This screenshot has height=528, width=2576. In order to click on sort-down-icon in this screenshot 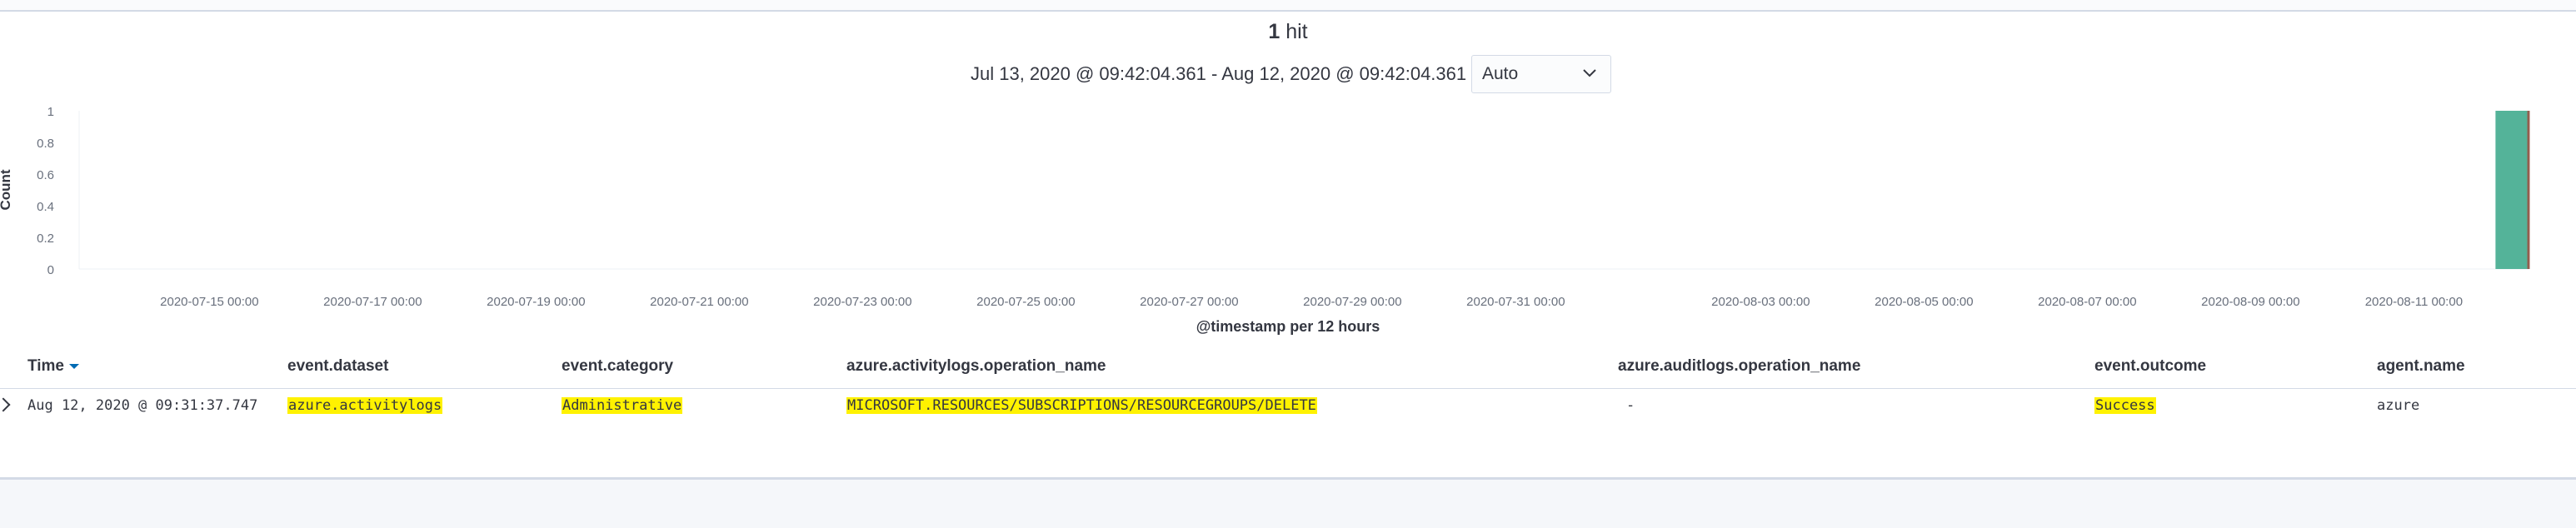, I will do `click(74, 366)`.